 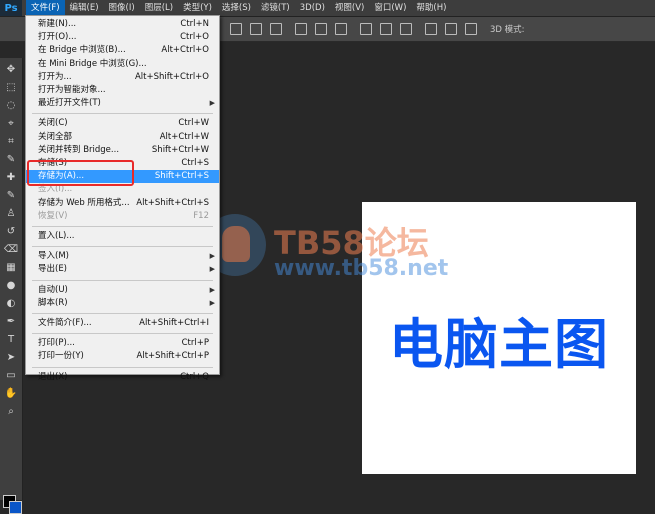 I want to click on watermark-hand-icon, so click(x=236, y=244).